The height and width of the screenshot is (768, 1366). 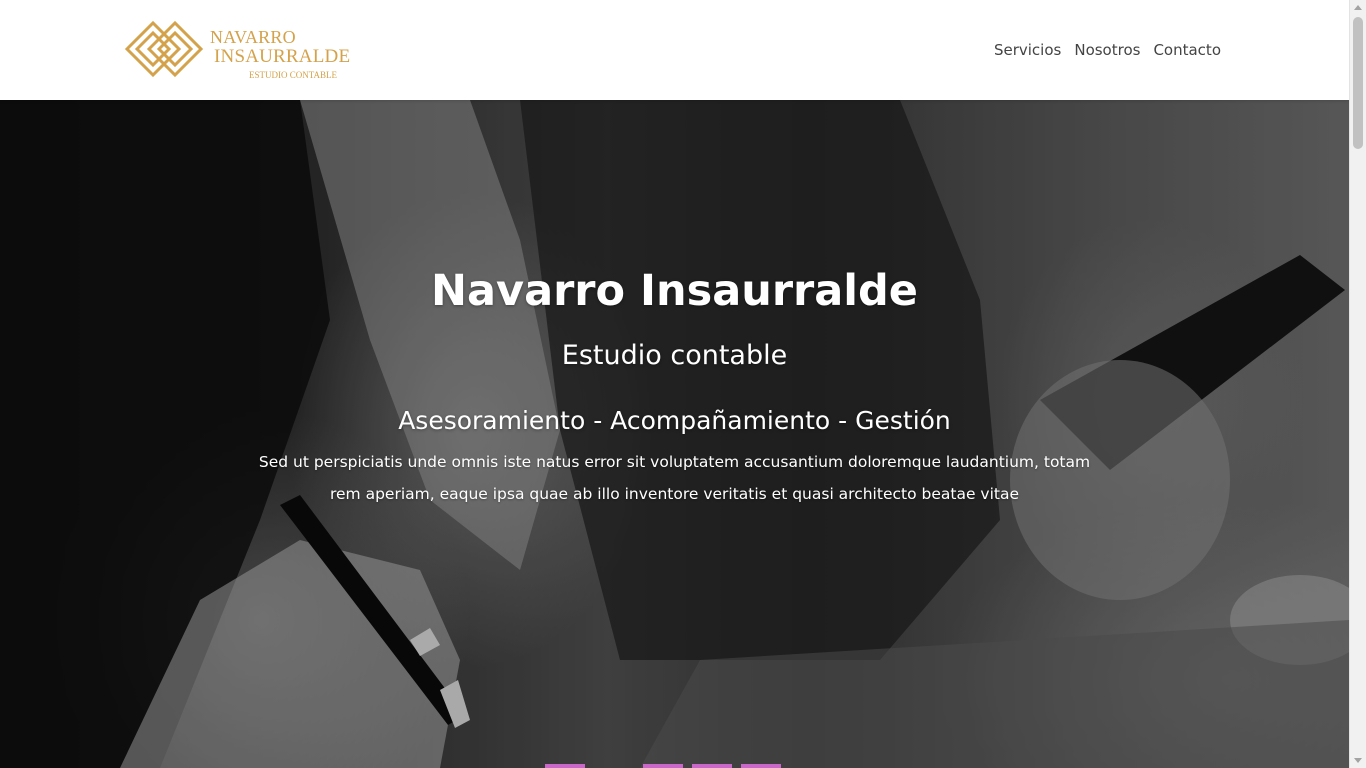 I want to click on bottom-accent-strips, so click(x=674, y=766).